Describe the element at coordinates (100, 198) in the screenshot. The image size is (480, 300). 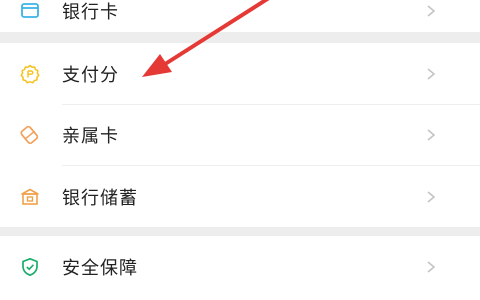
I see `menu-item-label: 银行储蓄` at that location.